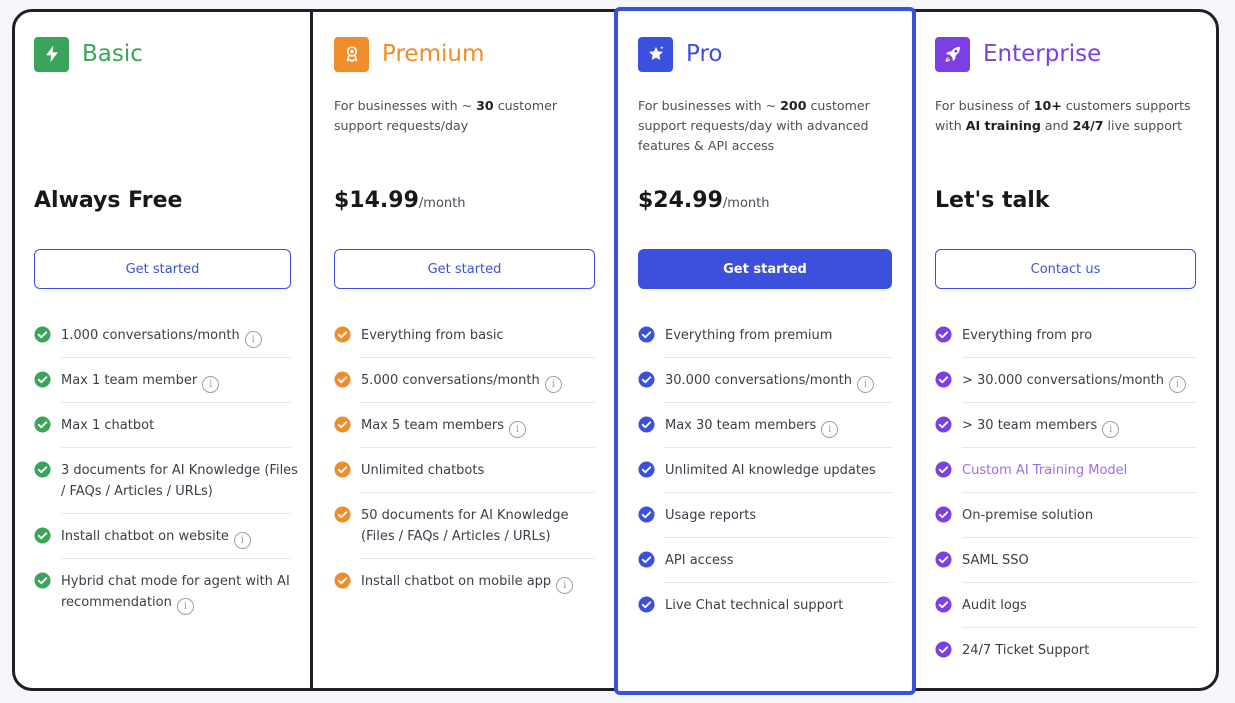  What do you see at coordinates (778, 381) in the screenshot?
I see `feature-line: 30.000 conversations/month i` at bounding box center [778, 381].